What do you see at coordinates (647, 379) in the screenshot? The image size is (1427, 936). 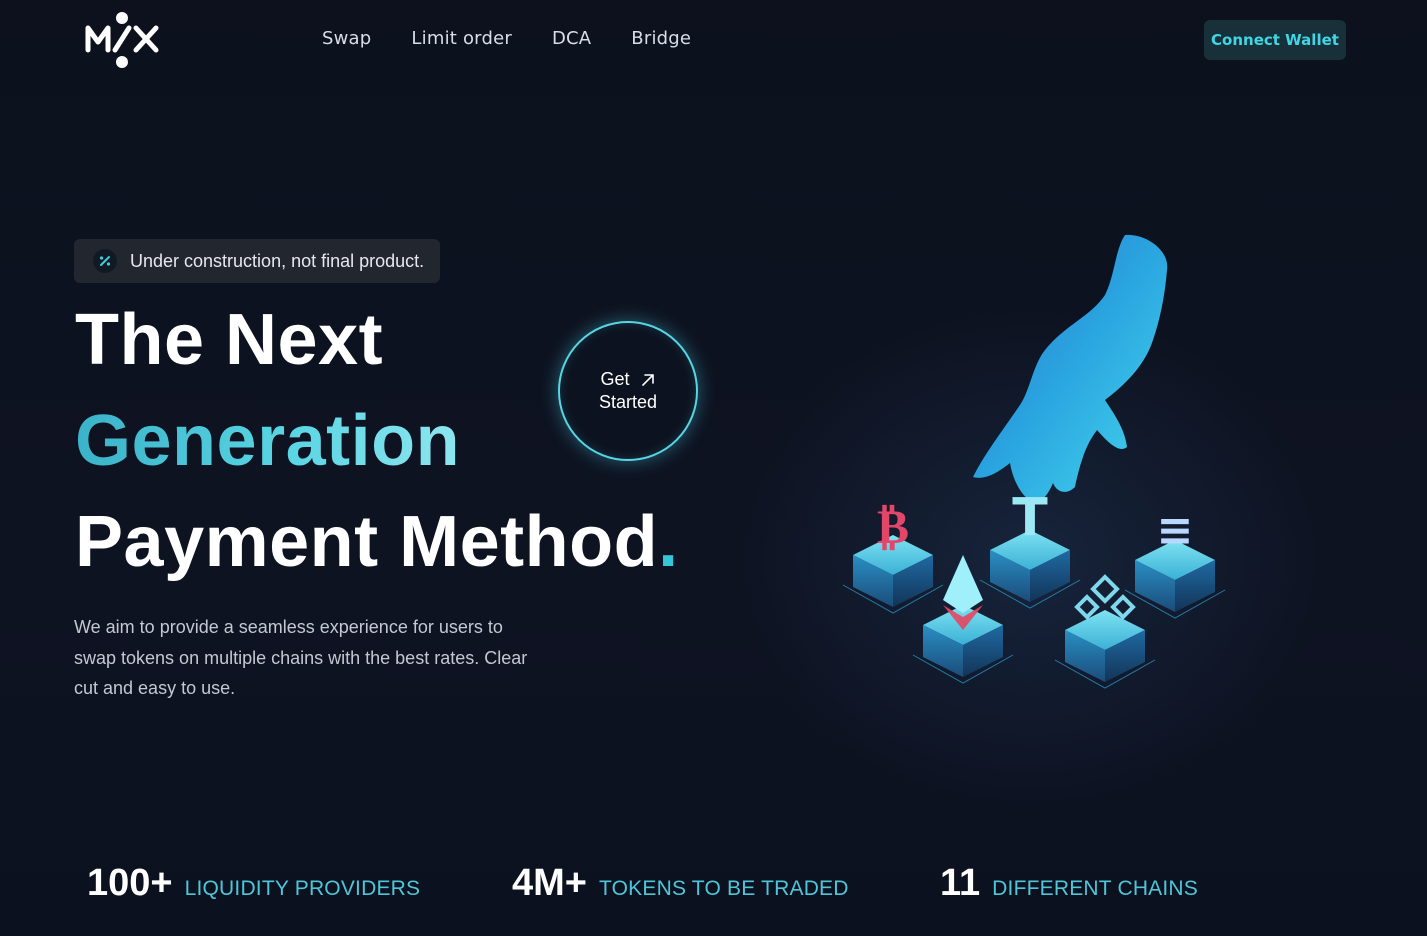 I see `arrow-up-right-icon` at bounding box center [647, 379].